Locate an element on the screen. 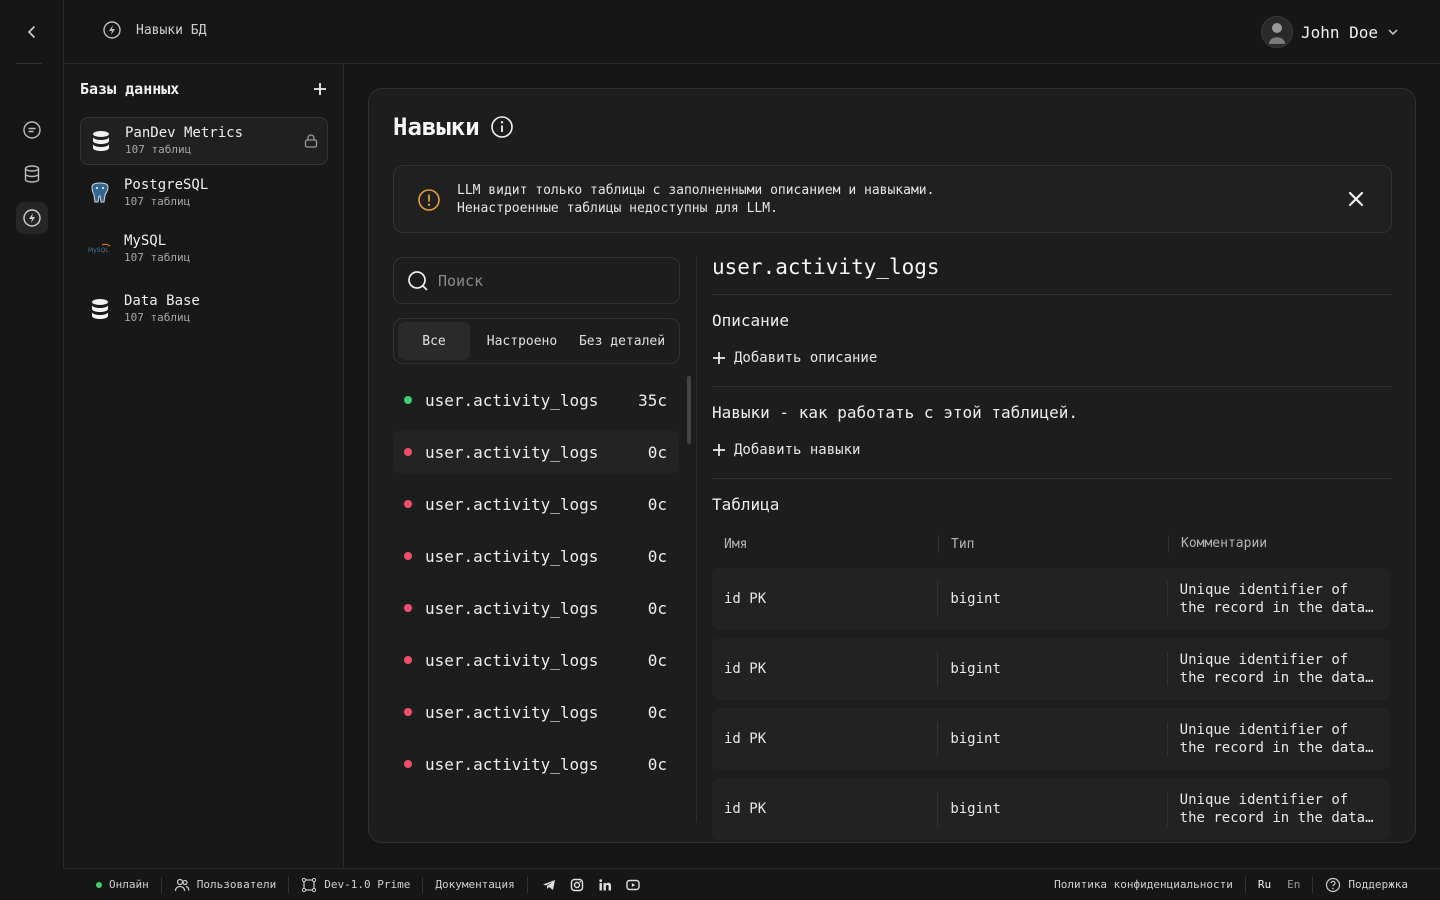 This screenshot has height=900, width=1440. youtube-icon is located at coordinates (633, 885).